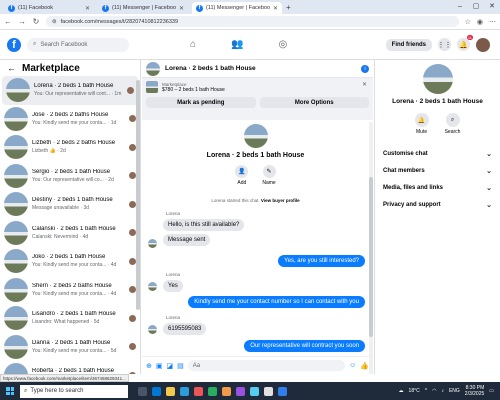 This screenshot has width=500, height=400. I want to click on new-tab-icon: +, so click(288, 8).